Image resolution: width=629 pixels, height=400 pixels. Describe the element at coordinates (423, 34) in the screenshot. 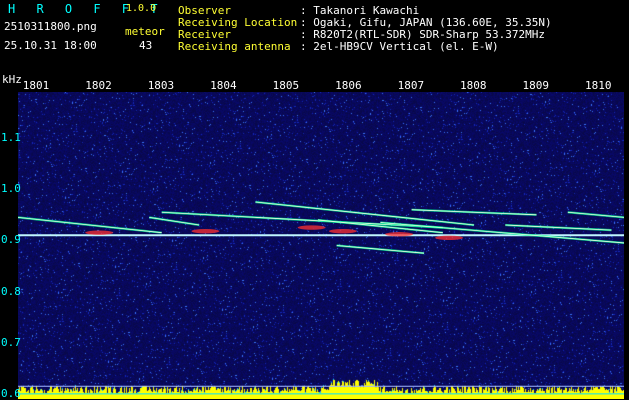

I see `info-value-receiver: : R820T2(RTL-SDR) SDR-Sharp 53.372MHz` at that location.